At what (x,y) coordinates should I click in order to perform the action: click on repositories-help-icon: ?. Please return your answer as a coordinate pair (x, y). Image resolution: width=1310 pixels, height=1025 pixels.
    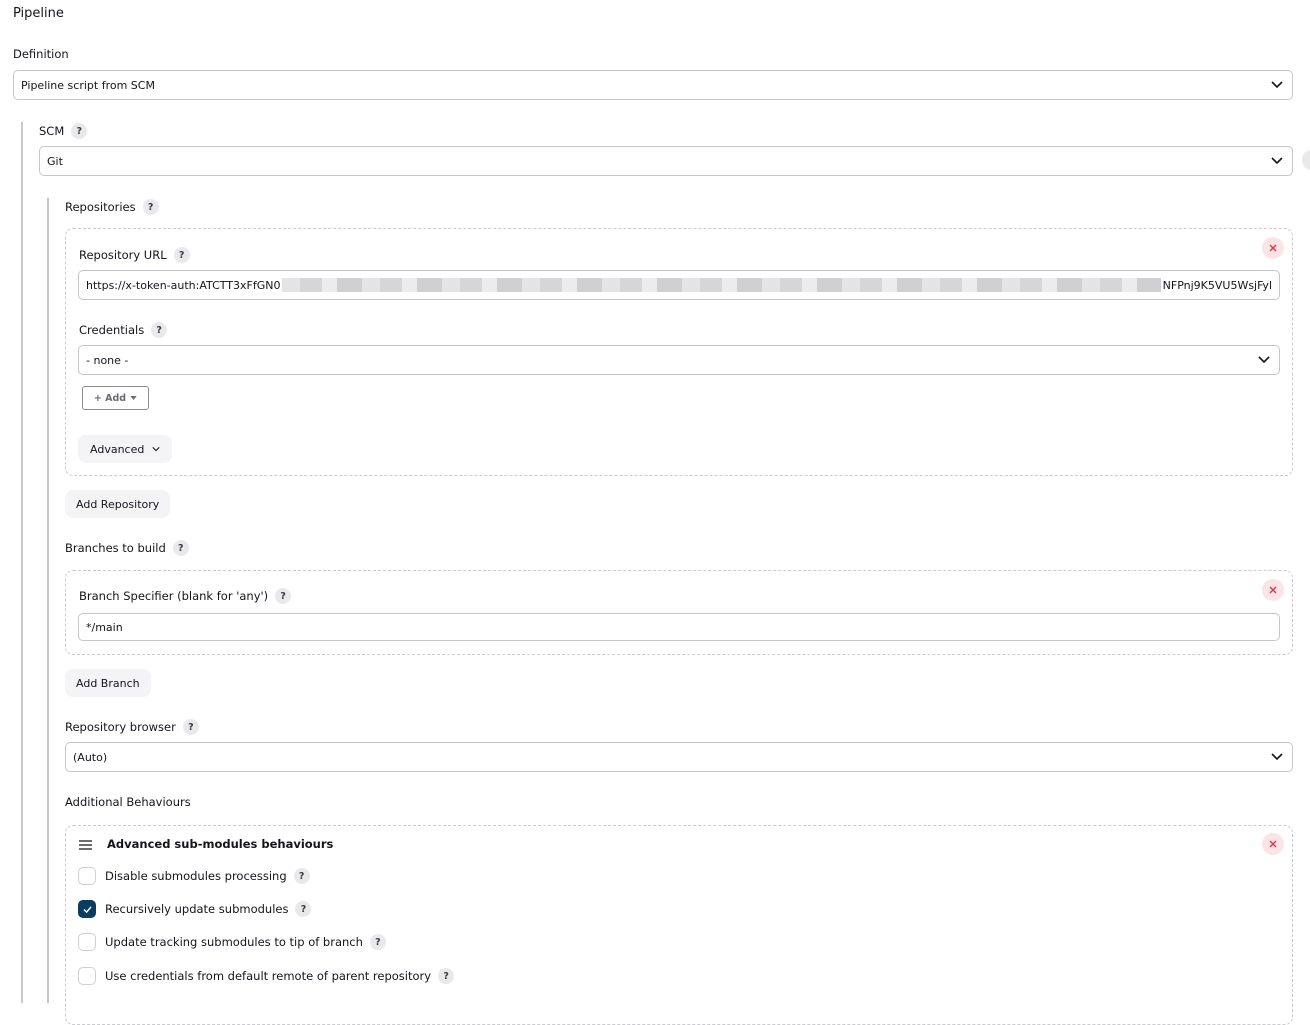
    Looking at the image, I should click on (150, 207).